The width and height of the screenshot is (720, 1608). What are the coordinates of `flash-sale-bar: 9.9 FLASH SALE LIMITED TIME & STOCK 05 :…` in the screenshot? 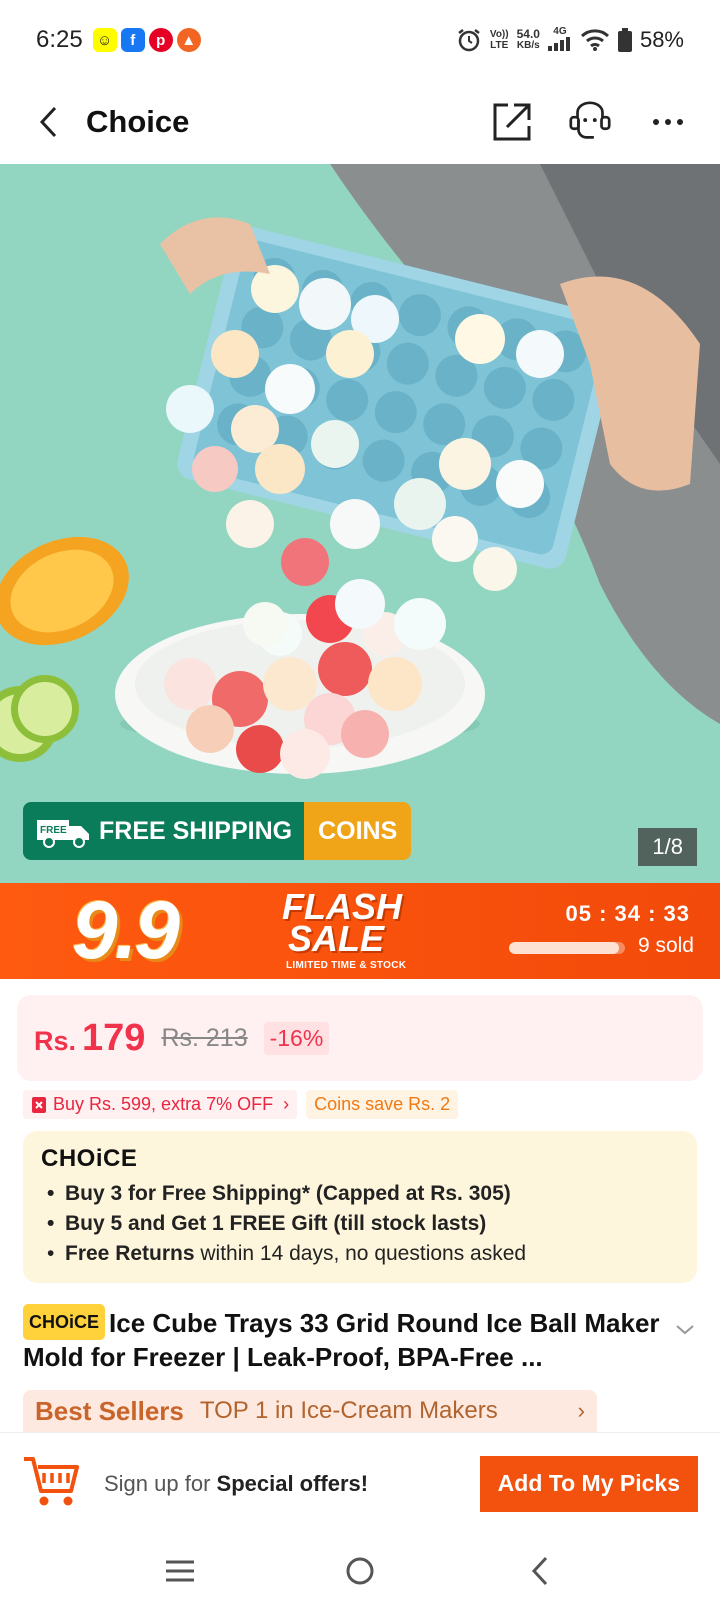 It's located at (360, 931).